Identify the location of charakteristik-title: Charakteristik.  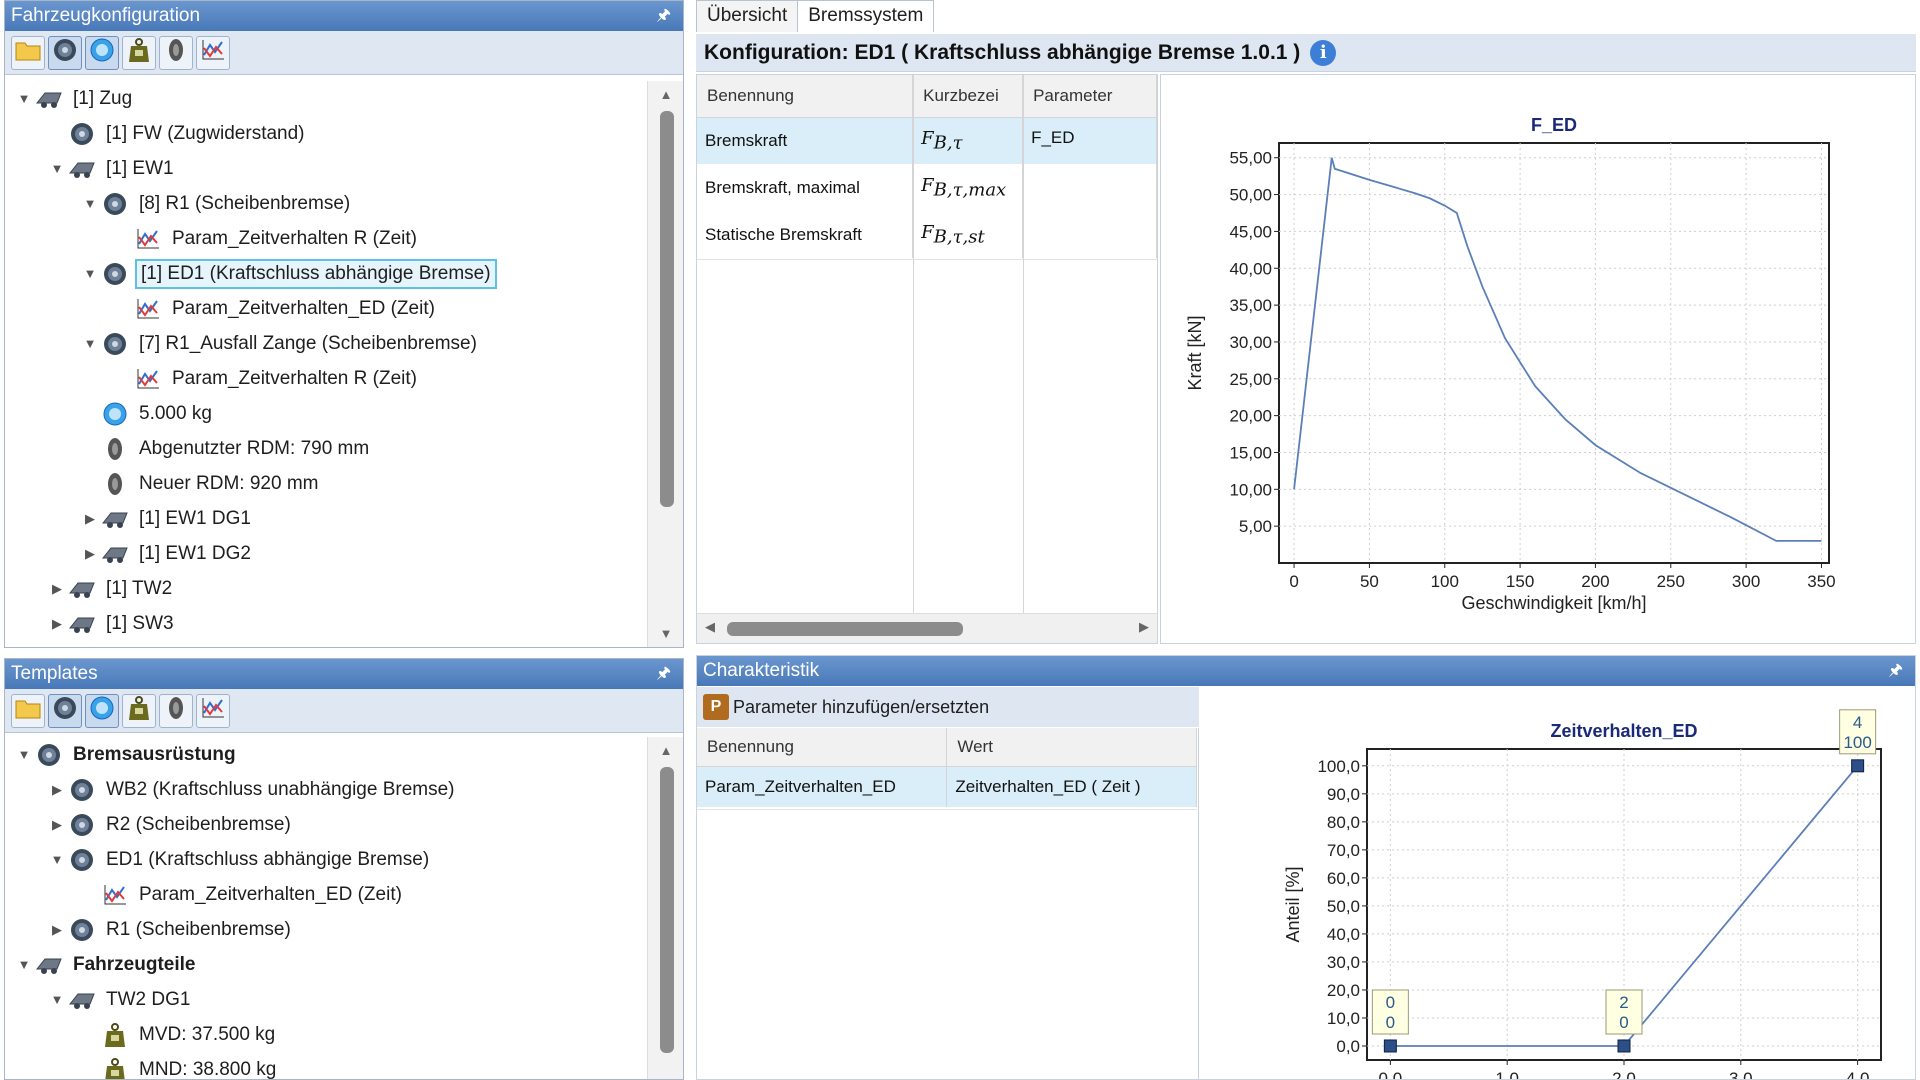
(761, 670).